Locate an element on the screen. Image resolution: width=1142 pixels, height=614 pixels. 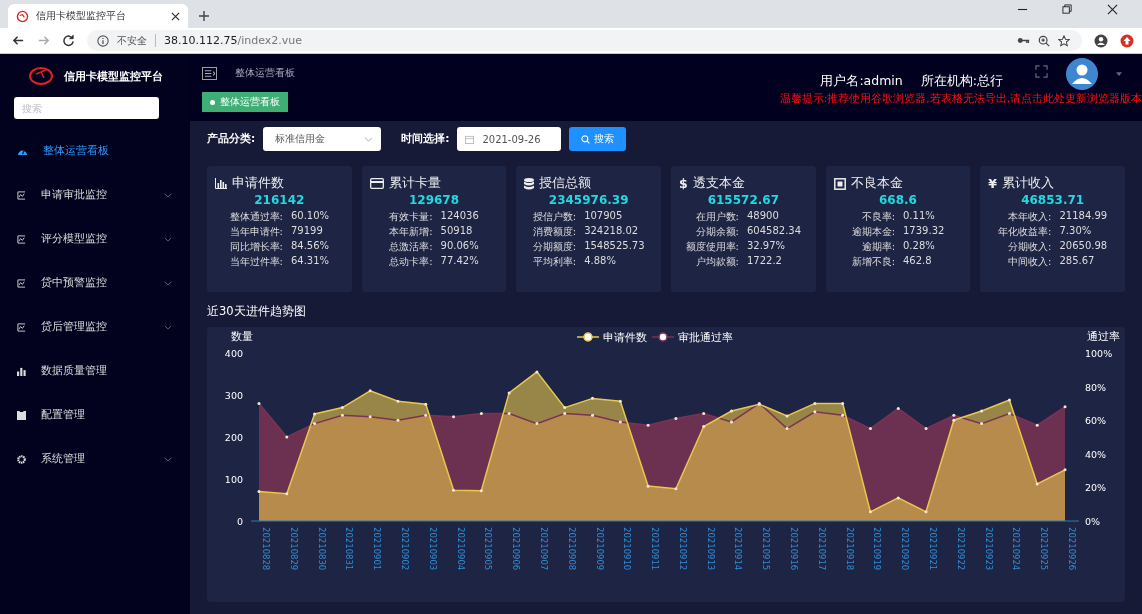
nav-item: 数据质量管理 is located at coordinates (95, 371).